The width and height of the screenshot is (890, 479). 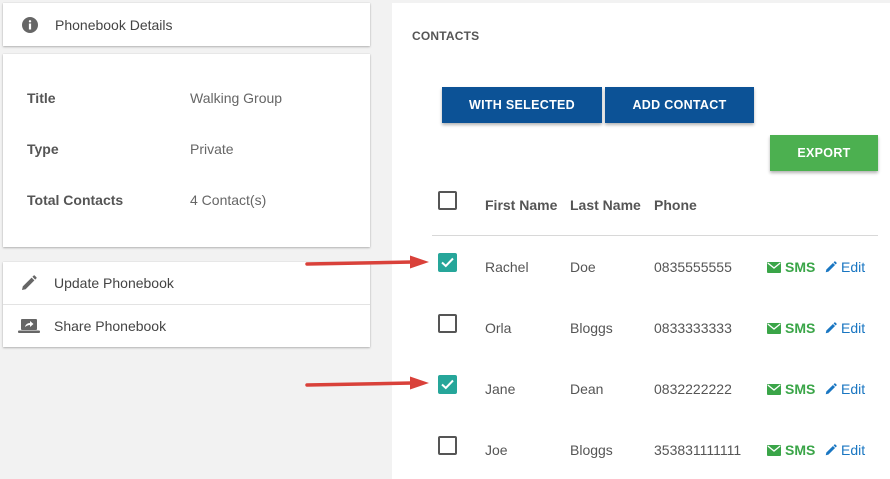 I want to click on detail-label: Title, so click(x=41, y=98).